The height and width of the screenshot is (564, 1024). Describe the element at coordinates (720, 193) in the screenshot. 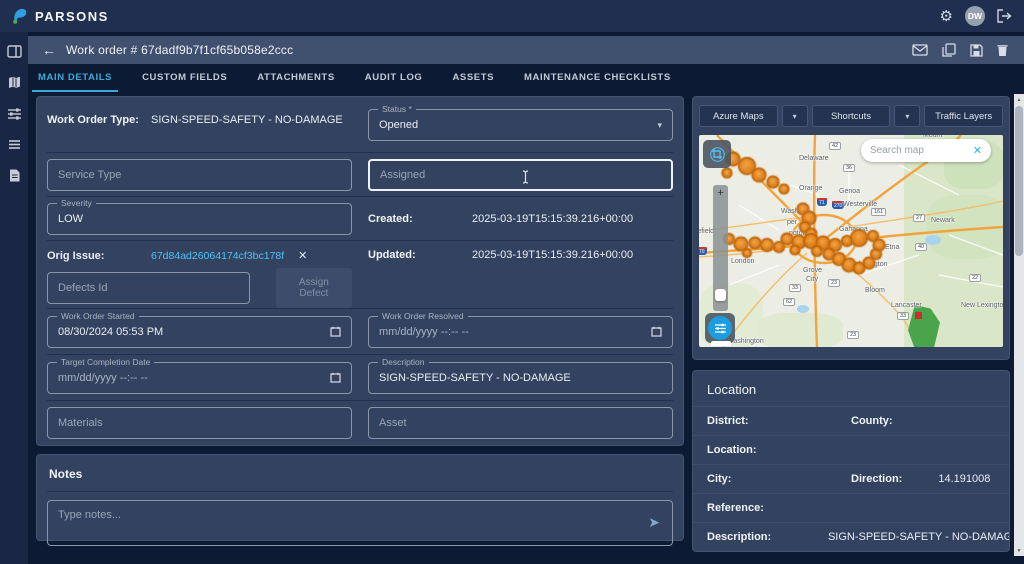

I see `zoom-in-icon: +` at that location.